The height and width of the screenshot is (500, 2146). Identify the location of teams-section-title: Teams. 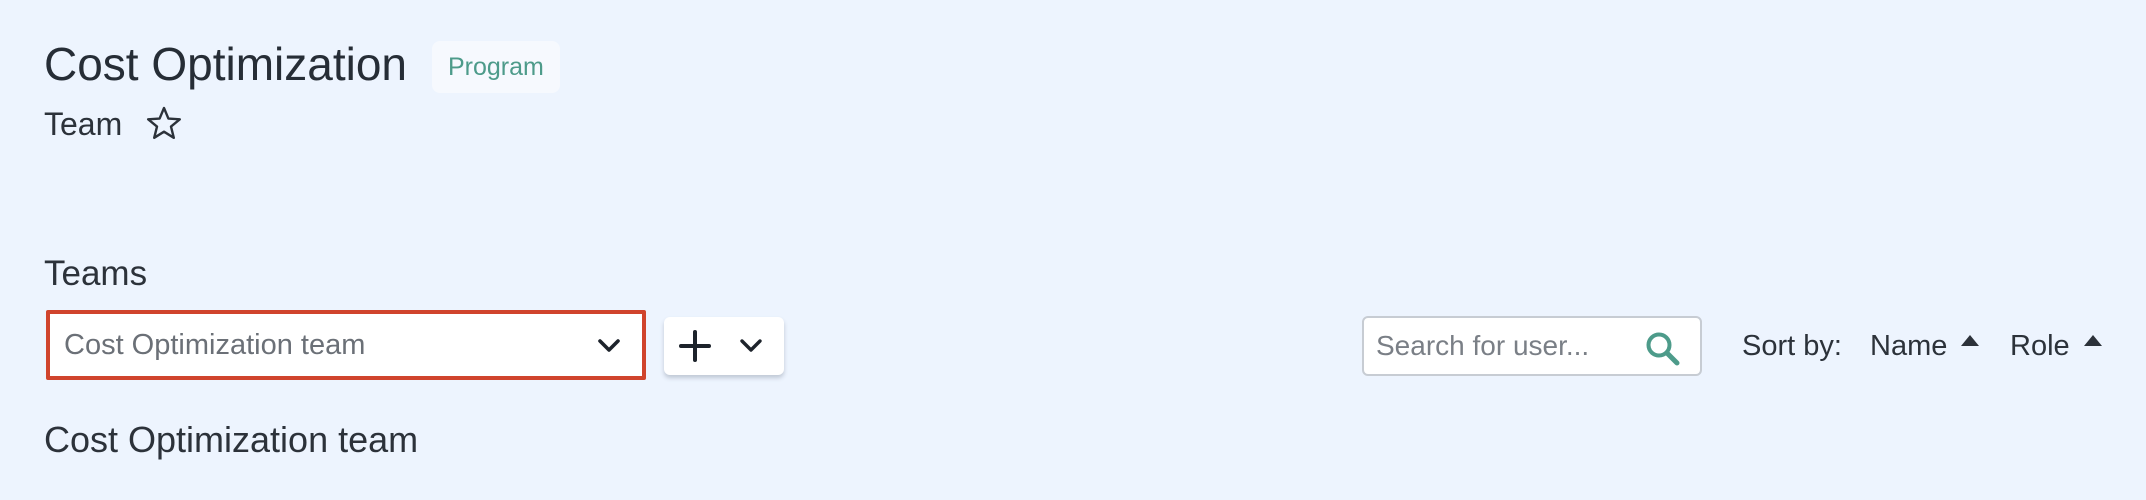
(96, 273).